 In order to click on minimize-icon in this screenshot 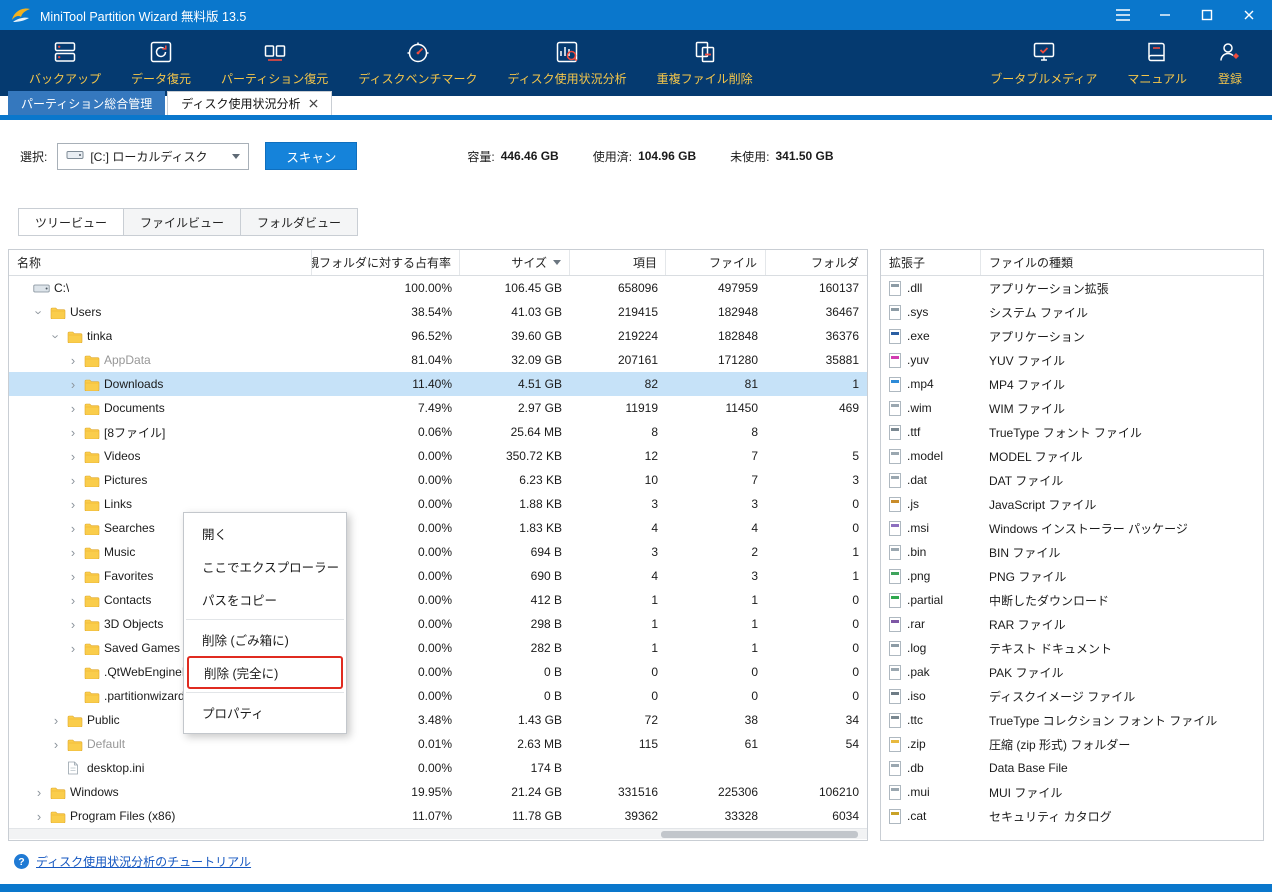, I will do `click(1165, 15)`.